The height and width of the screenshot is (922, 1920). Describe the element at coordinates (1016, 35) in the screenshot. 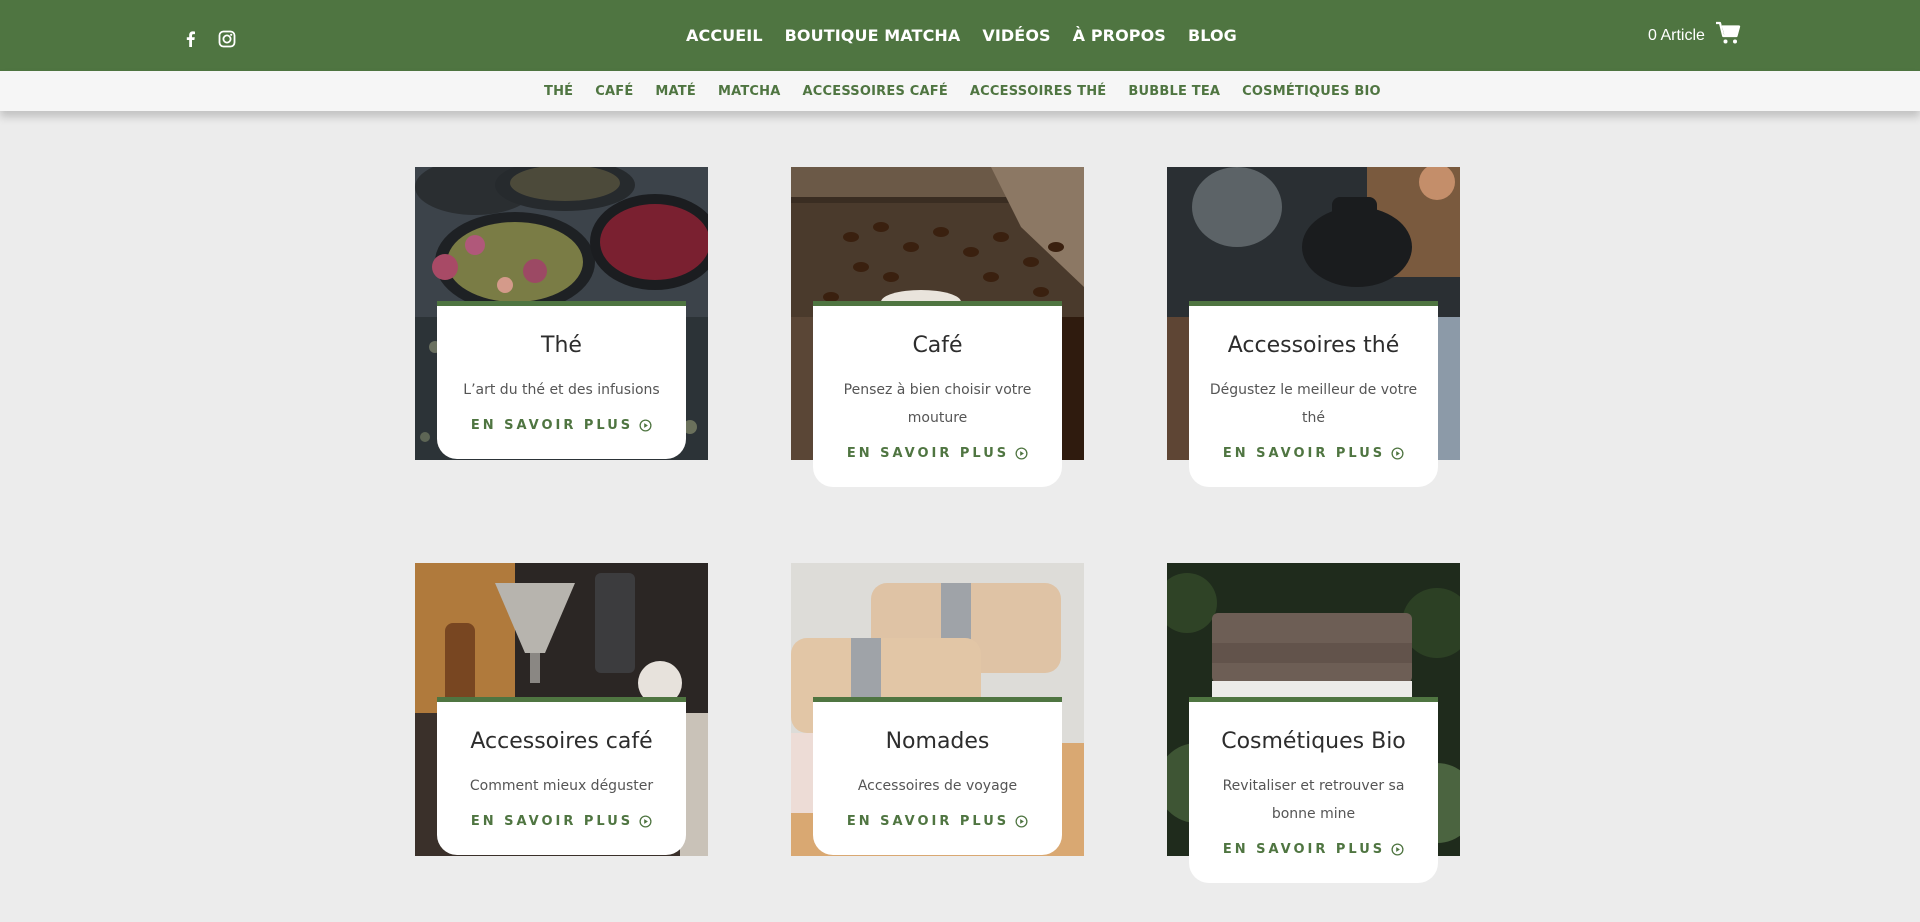

I see `nav-videos: VIDÉOS` at that location.